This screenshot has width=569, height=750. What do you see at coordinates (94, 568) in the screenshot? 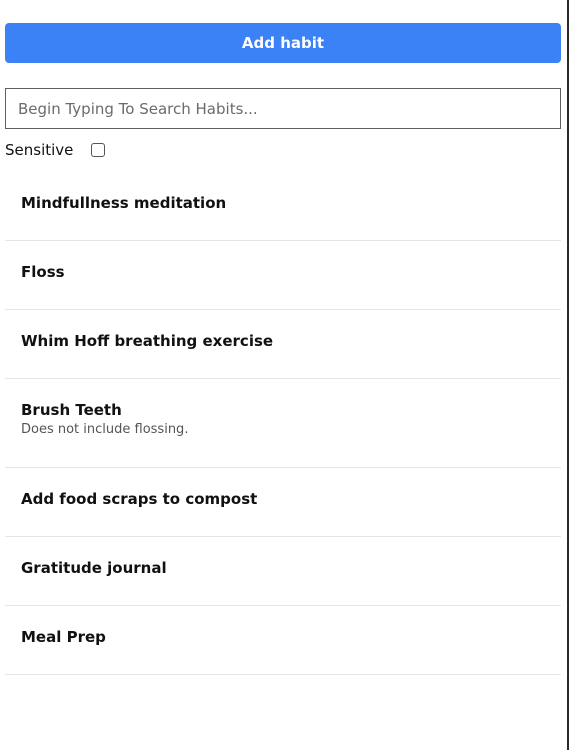
I see `habit-title: Gratitude journal` at bounding box center [94, 568].